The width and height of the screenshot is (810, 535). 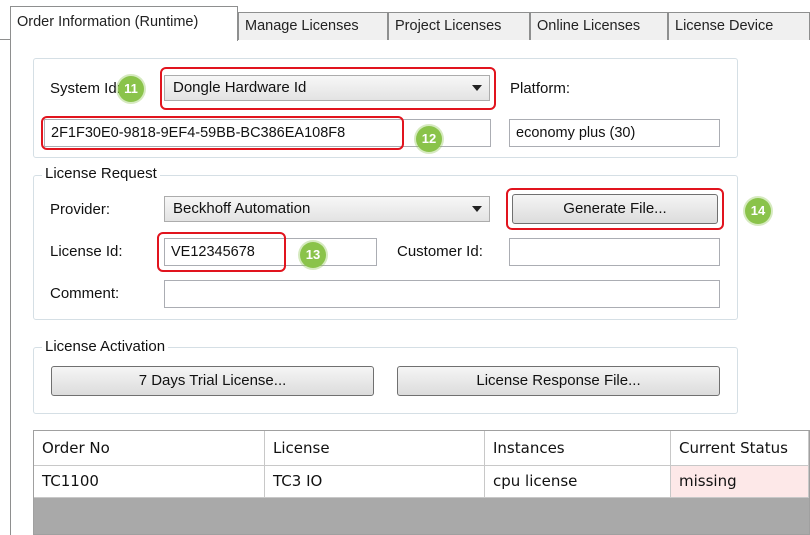 What do you see at coordinates (739, 26) in the screenshot?
I see `tab-license-device: License Device` at bounding box center [739, 26].